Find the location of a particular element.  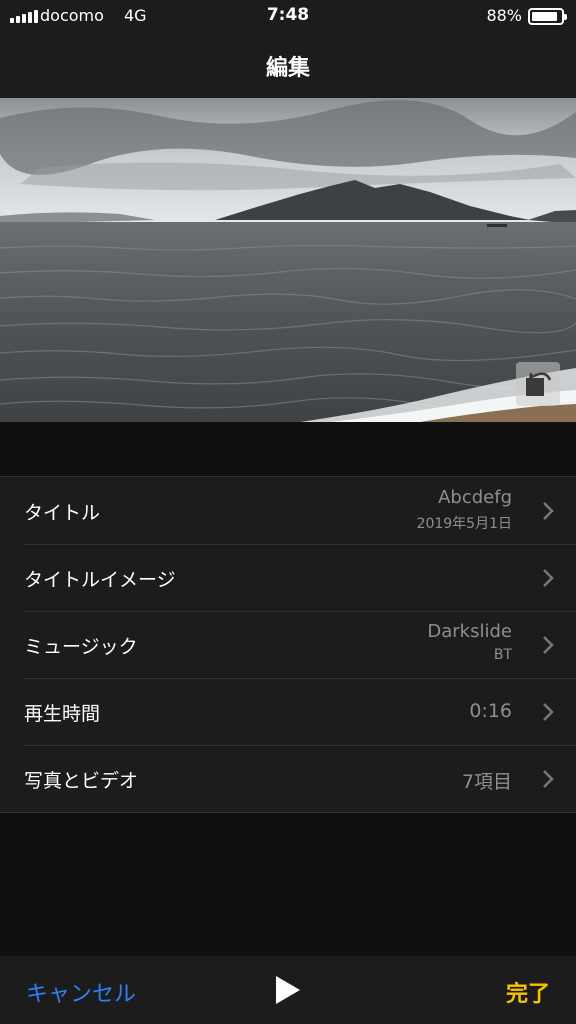

row-title-label: タイトル is located at coordinates (62, 513).